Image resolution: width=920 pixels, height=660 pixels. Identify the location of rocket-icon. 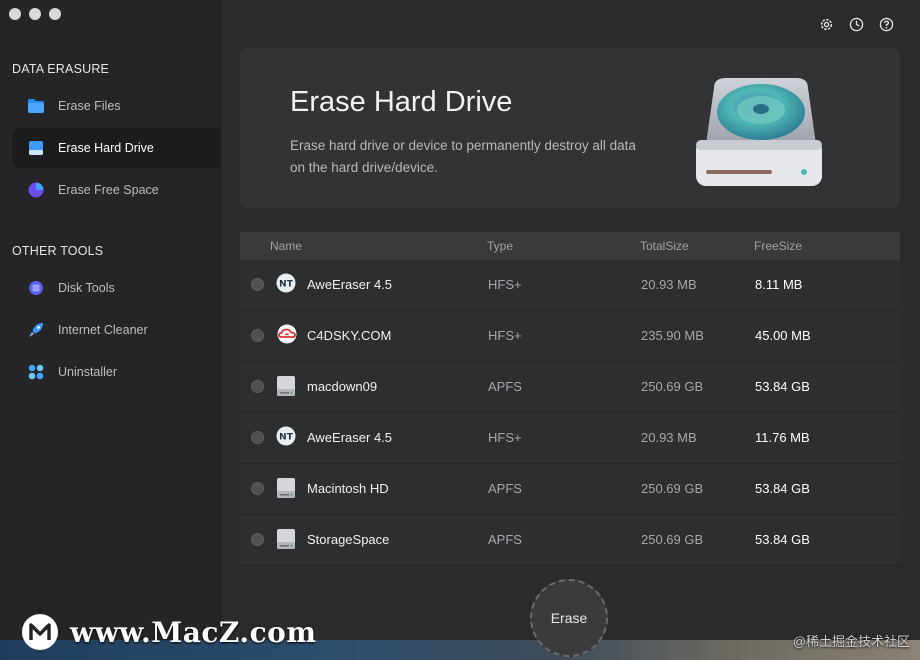
(36, 330).